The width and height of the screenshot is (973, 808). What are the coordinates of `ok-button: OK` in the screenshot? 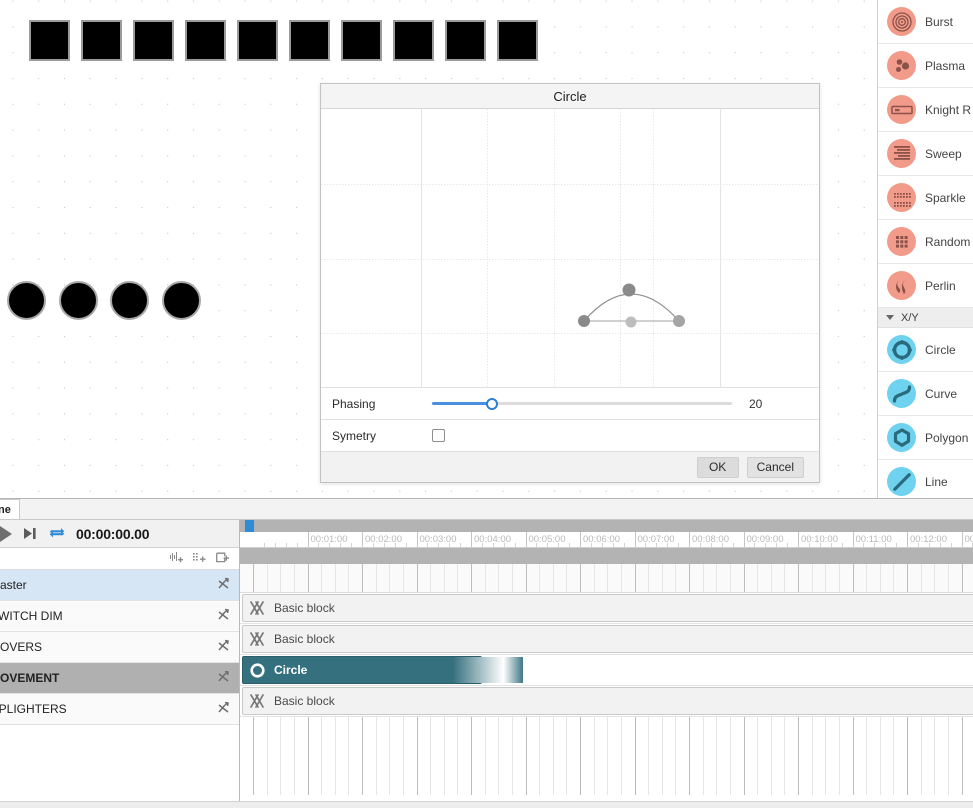 It's located at (717, 467).